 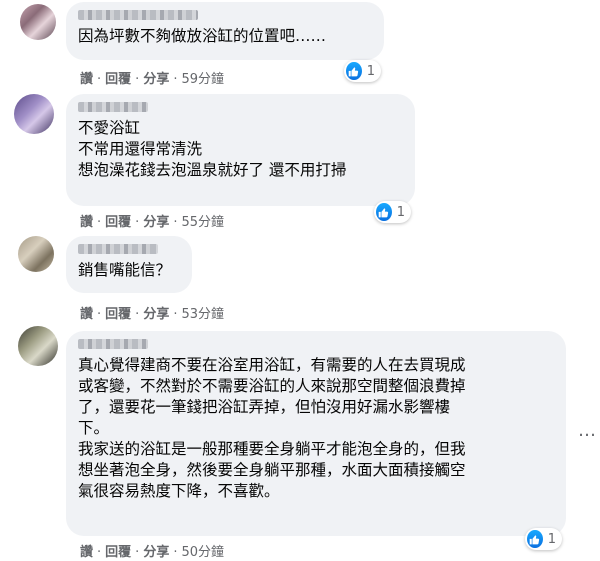 What do you see at coordinates (264, 407) in the screenshot?
I see `comment-text-line: 了，還要花一筆錢把浴缸弄掉，但怕沒用好漏水影響樓` at bounding box center [264, 407].